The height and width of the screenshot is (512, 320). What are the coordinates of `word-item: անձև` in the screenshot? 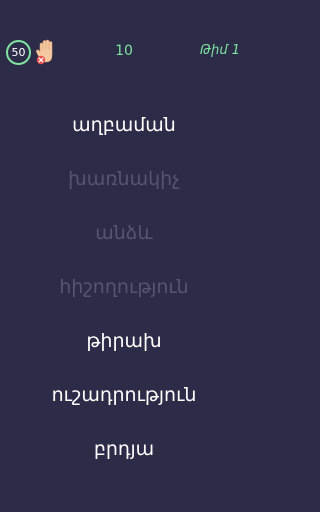 It's located at (124, 233).